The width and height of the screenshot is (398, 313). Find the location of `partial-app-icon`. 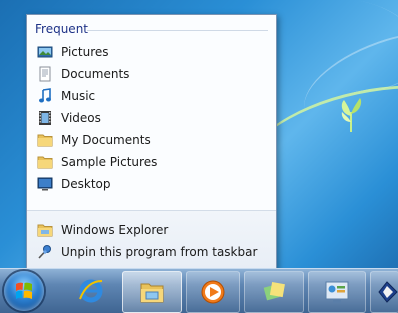

partial-app-icon is located at coordinates (388, 292).